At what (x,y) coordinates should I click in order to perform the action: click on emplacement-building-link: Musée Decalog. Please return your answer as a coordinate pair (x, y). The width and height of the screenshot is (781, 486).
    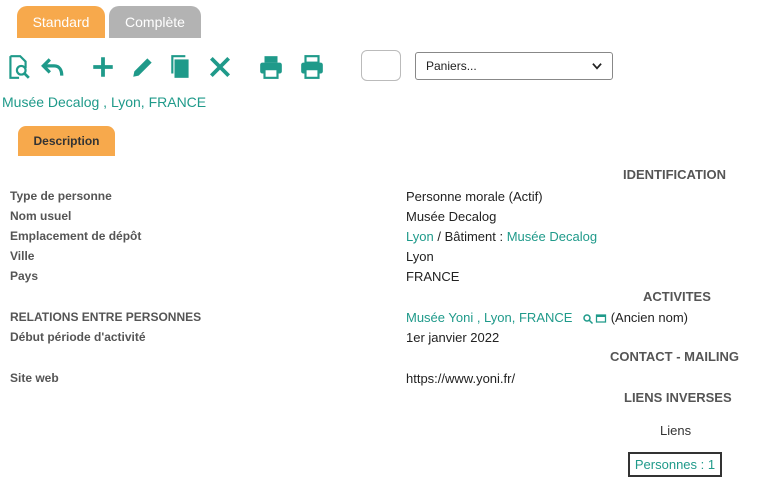
    Looking at the image, I should click on (552, 236).